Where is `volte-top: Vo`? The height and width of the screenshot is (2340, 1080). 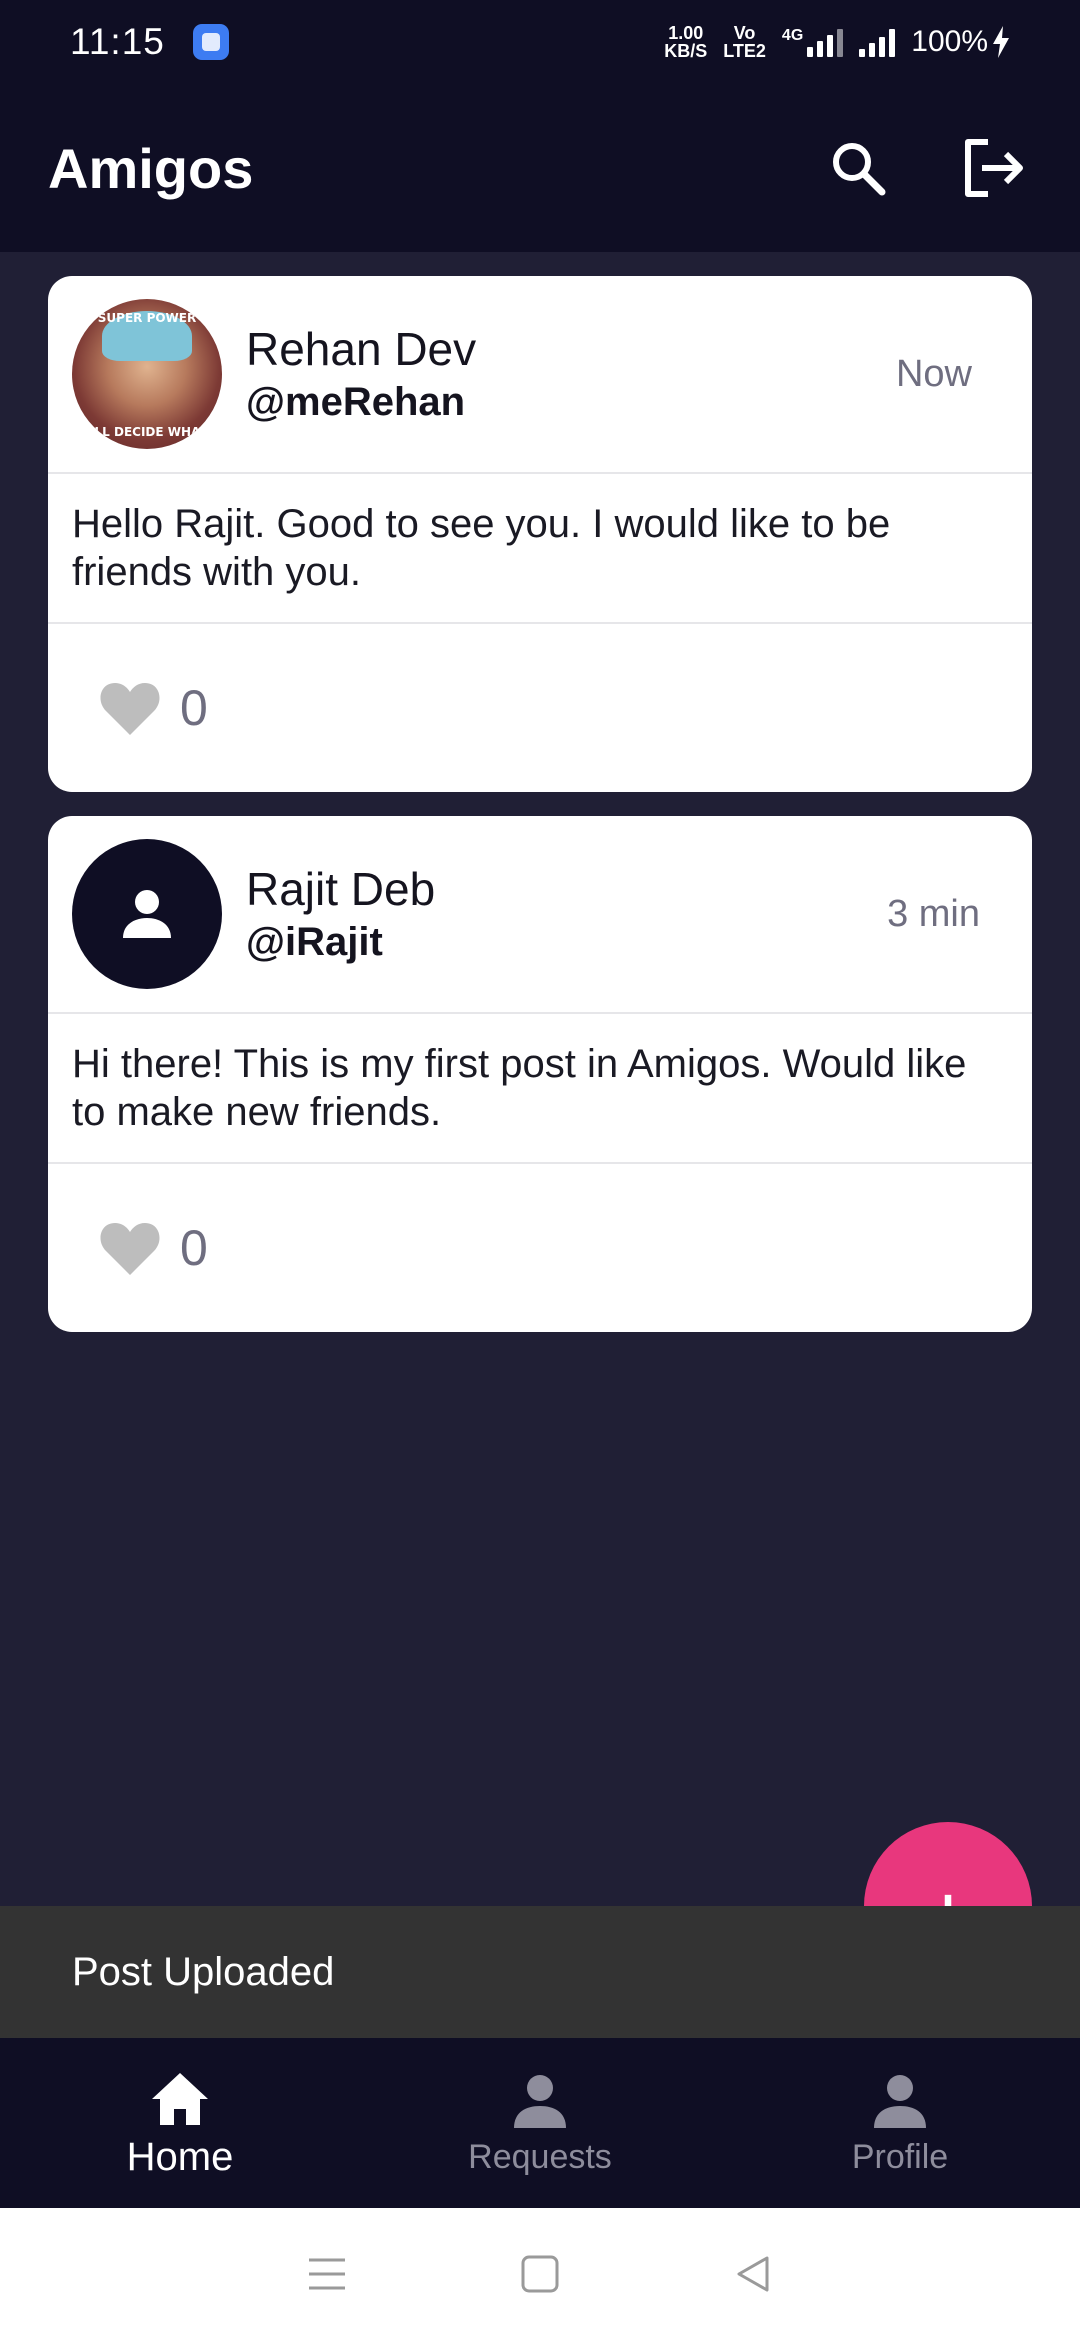 volte-top: Vo is located at coordinates (744, 33).